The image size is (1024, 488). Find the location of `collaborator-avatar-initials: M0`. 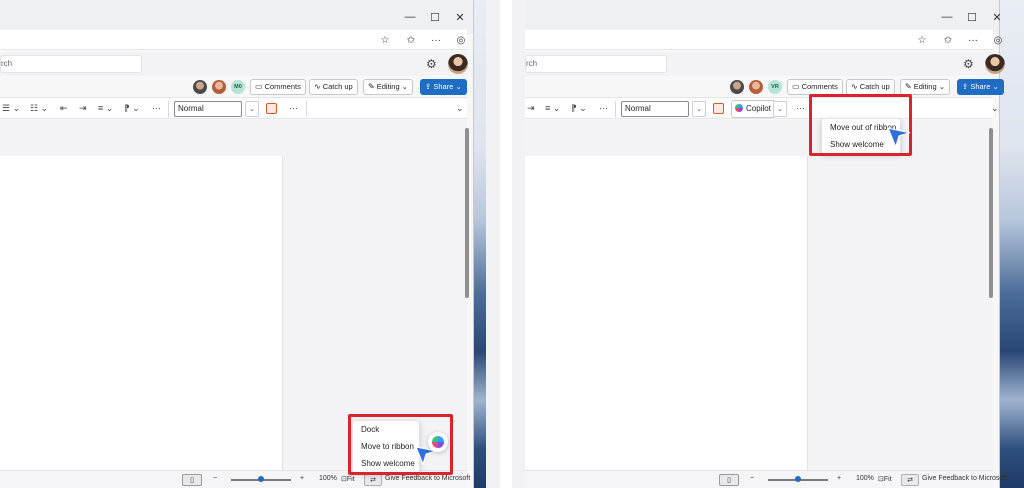

collaborator-avatar-initials: M0 is located at coordinates (238, 87).